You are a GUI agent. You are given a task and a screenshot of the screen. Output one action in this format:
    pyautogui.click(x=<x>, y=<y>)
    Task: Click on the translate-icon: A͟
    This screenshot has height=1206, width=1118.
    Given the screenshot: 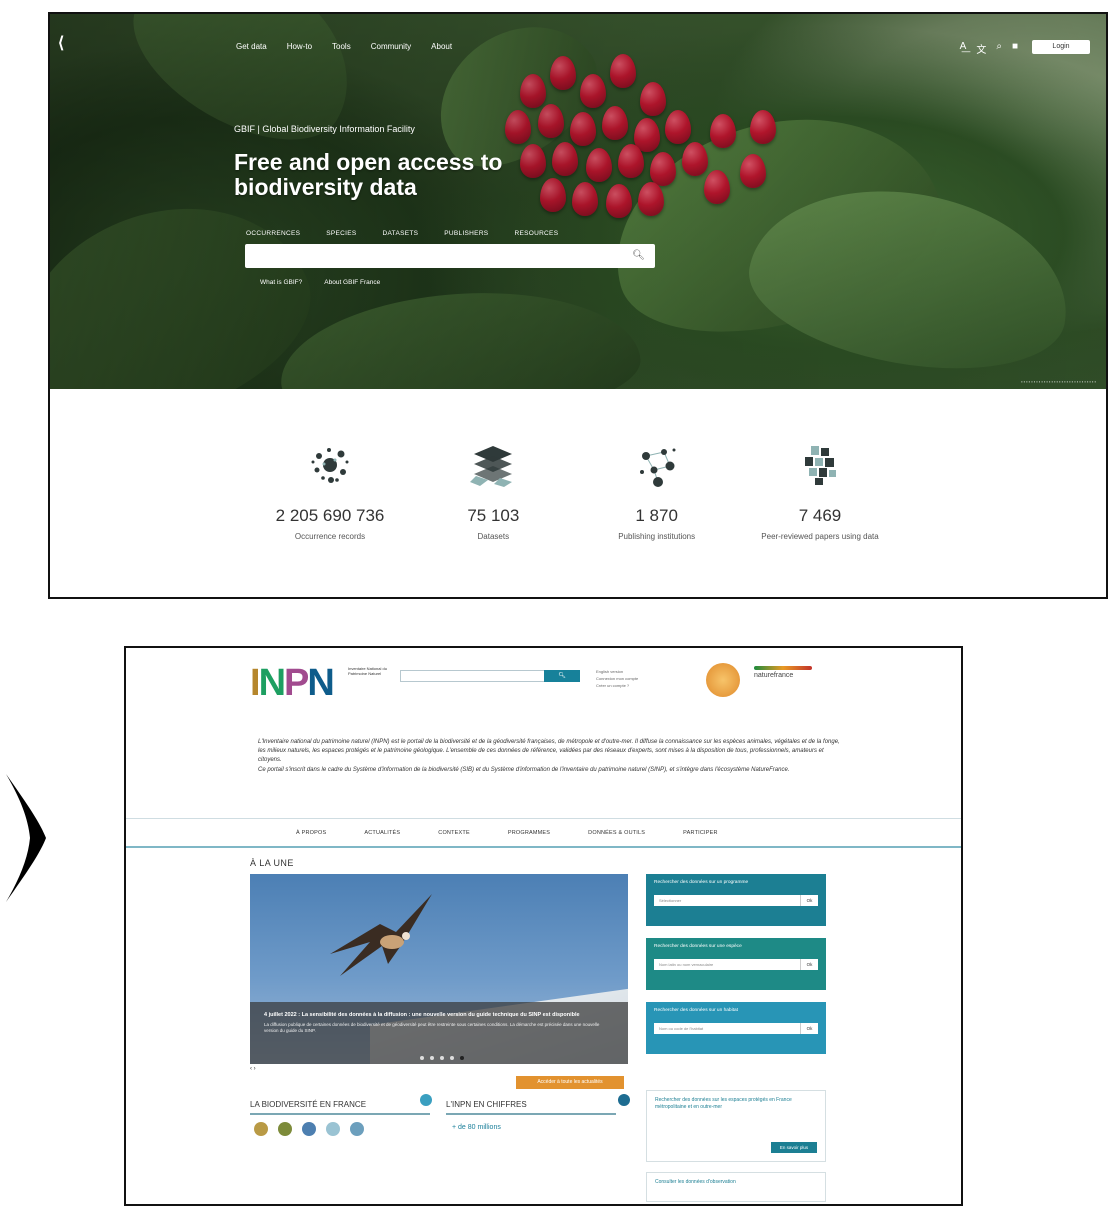 What is the action you would take?
    pyautogui.click(x=963, y=48)
    